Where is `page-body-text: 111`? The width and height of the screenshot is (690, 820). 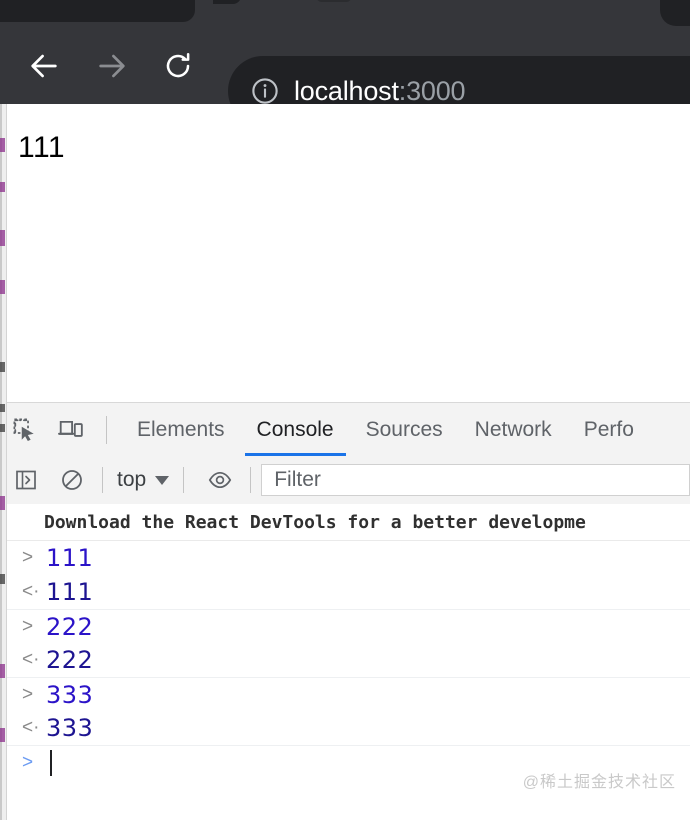 page-body-text: 111 is located at coordinates (42, 147).